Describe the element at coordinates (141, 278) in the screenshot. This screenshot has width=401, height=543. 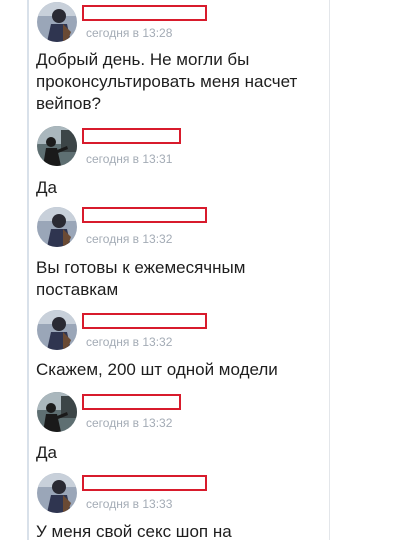
I see `message-text: Вы готовы к ежемесячным поставкам` at that location.